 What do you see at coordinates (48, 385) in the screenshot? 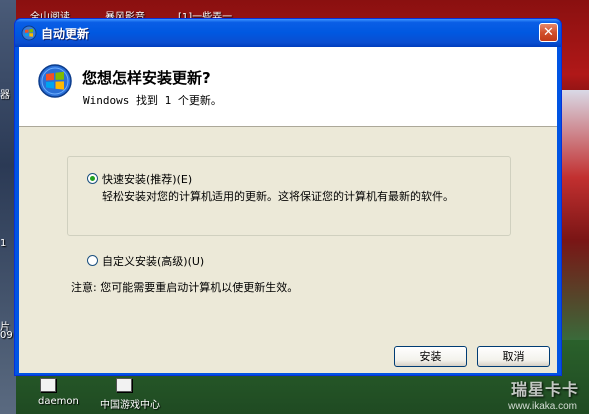
I see `daemon-shortcut-icon` at bounding box center [48, 385].